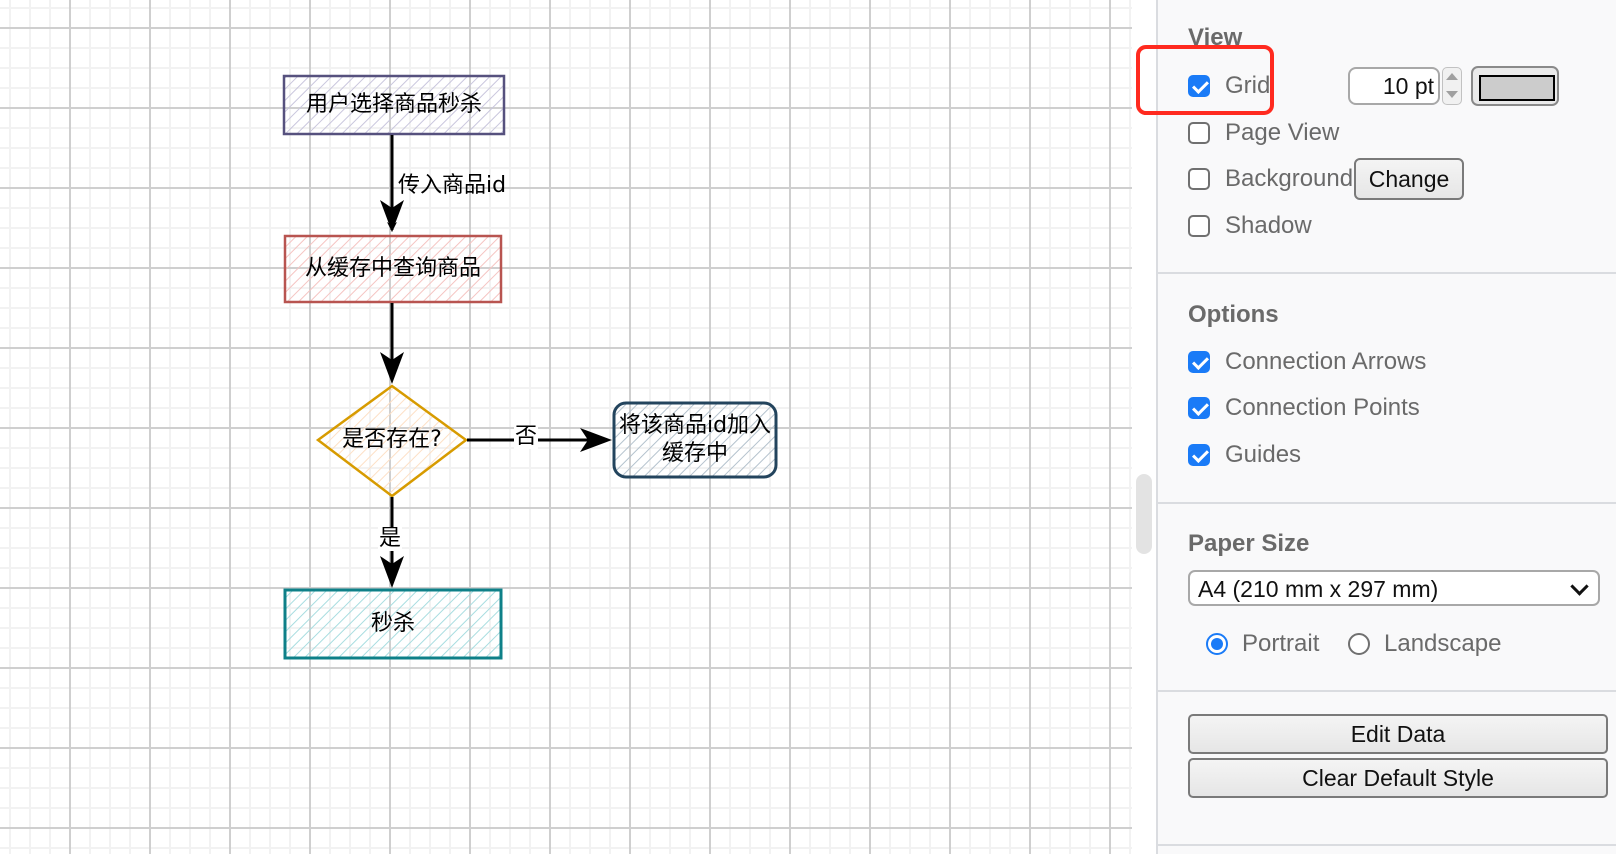  What do you see at coordinates (1263, 454) in the screenshot?
I see `guides-label: Guides` at bounding box center [1263, 454].